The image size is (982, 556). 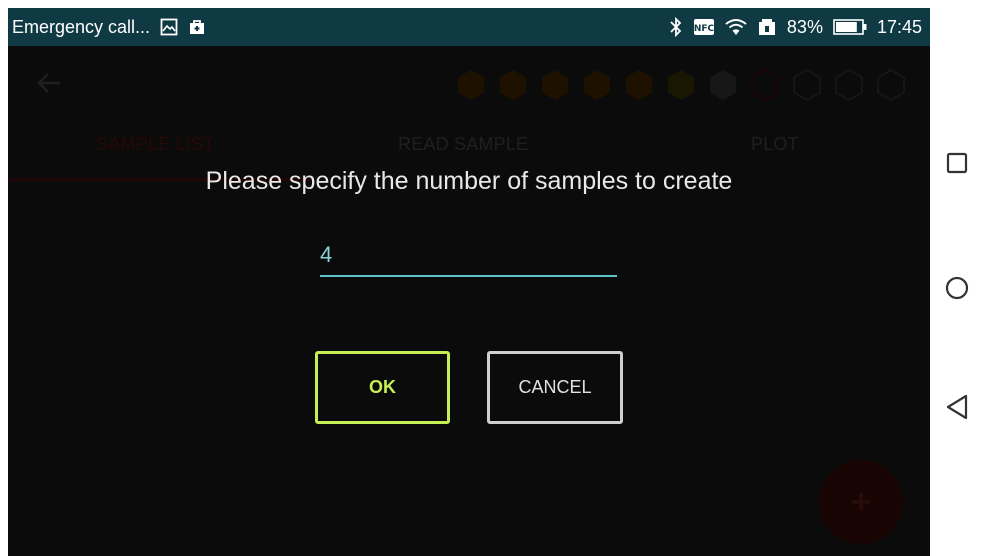 I want to click on status-time: 17:45, so click(x=899, y=26).